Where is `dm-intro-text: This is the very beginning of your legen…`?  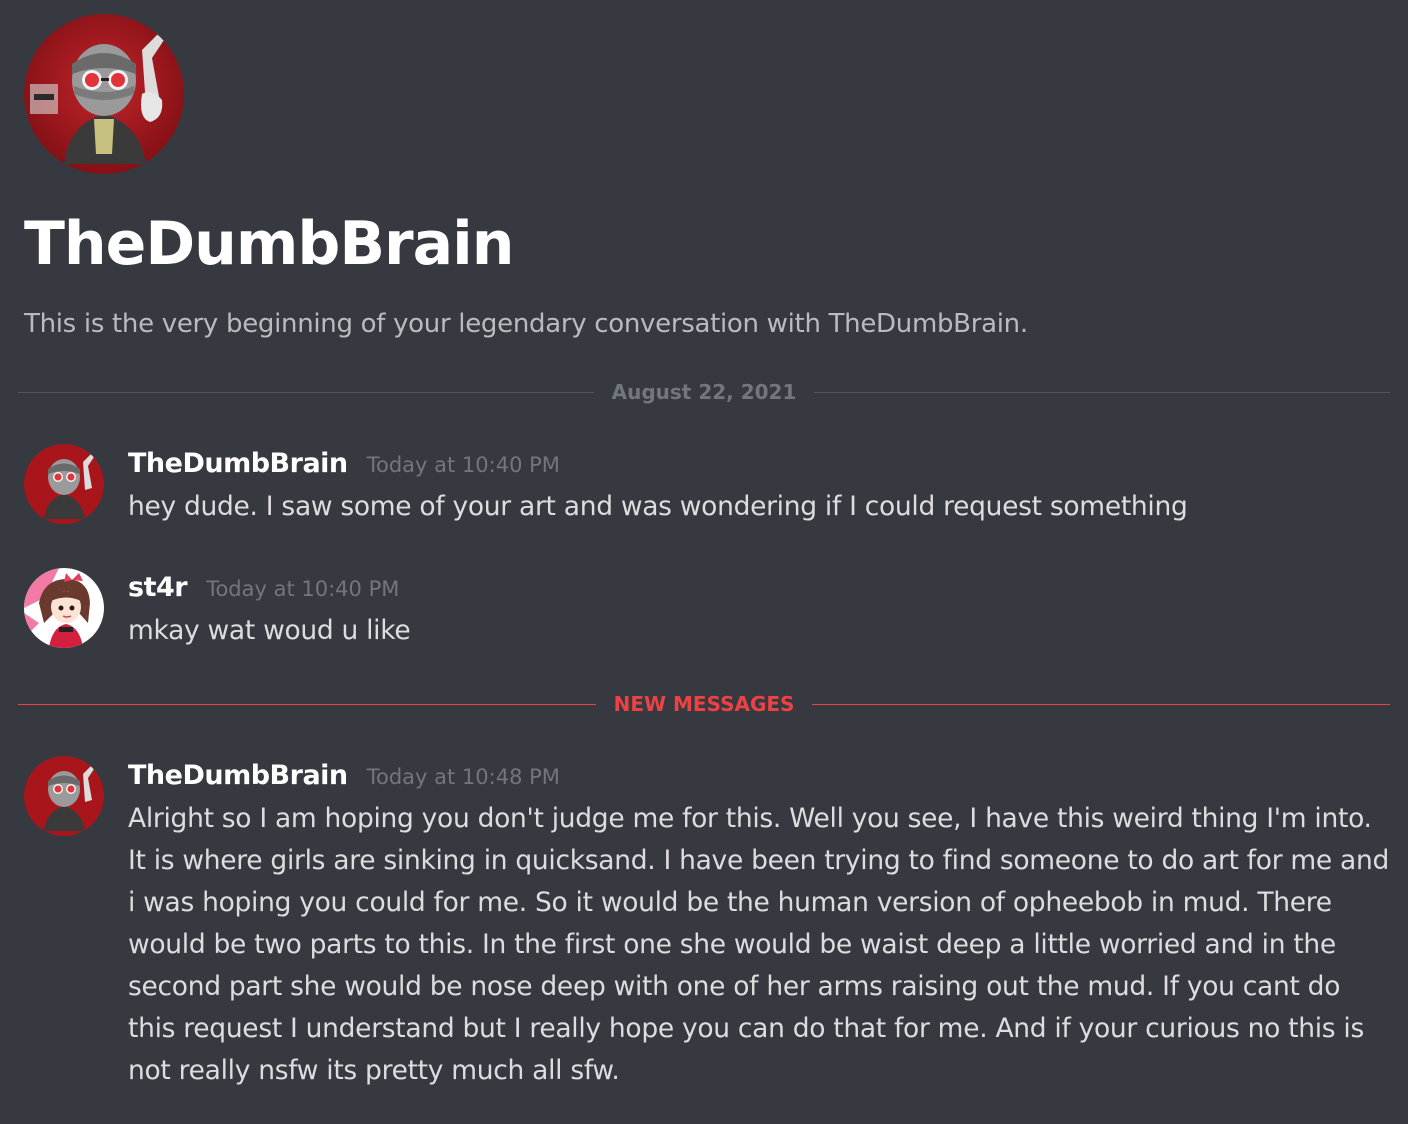
dm-intro-text: This is the very beginning of your legen… is located at coordinates (526, 324).